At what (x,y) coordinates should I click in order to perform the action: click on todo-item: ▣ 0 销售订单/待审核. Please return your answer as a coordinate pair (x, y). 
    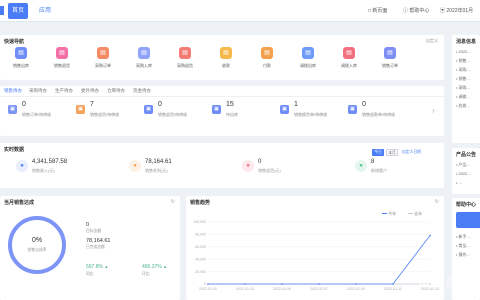
    Looking at the image, I should click on (39, 111).